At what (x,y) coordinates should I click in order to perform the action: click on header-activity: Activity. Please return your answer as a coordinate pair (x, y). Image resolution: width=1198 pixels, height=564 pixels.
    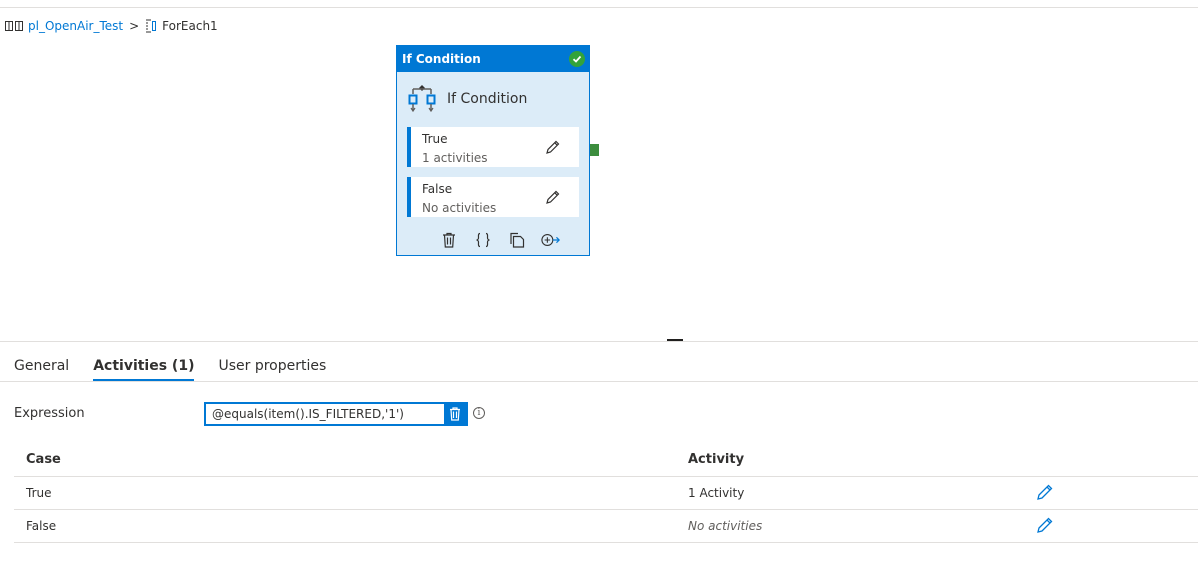
    Looking at the image, I should click on (716, 459).